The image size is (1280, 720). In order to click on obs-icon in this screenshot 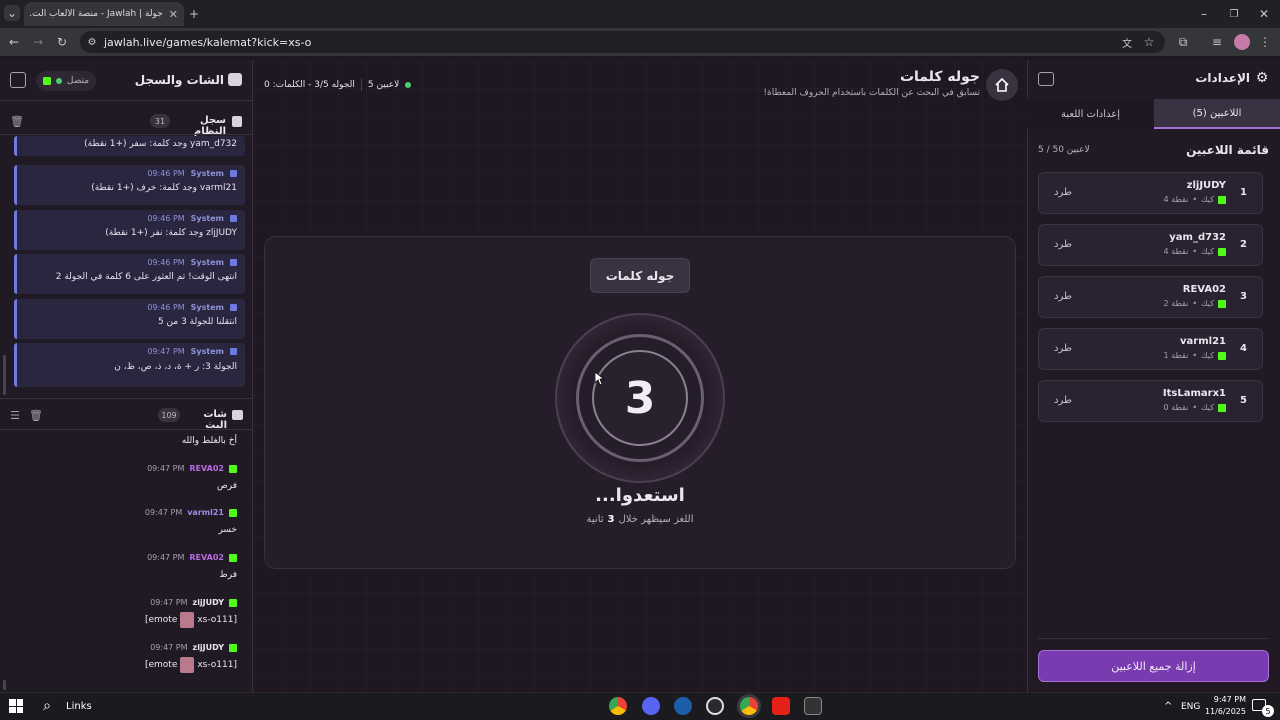, I will do `click(715, 706)`.